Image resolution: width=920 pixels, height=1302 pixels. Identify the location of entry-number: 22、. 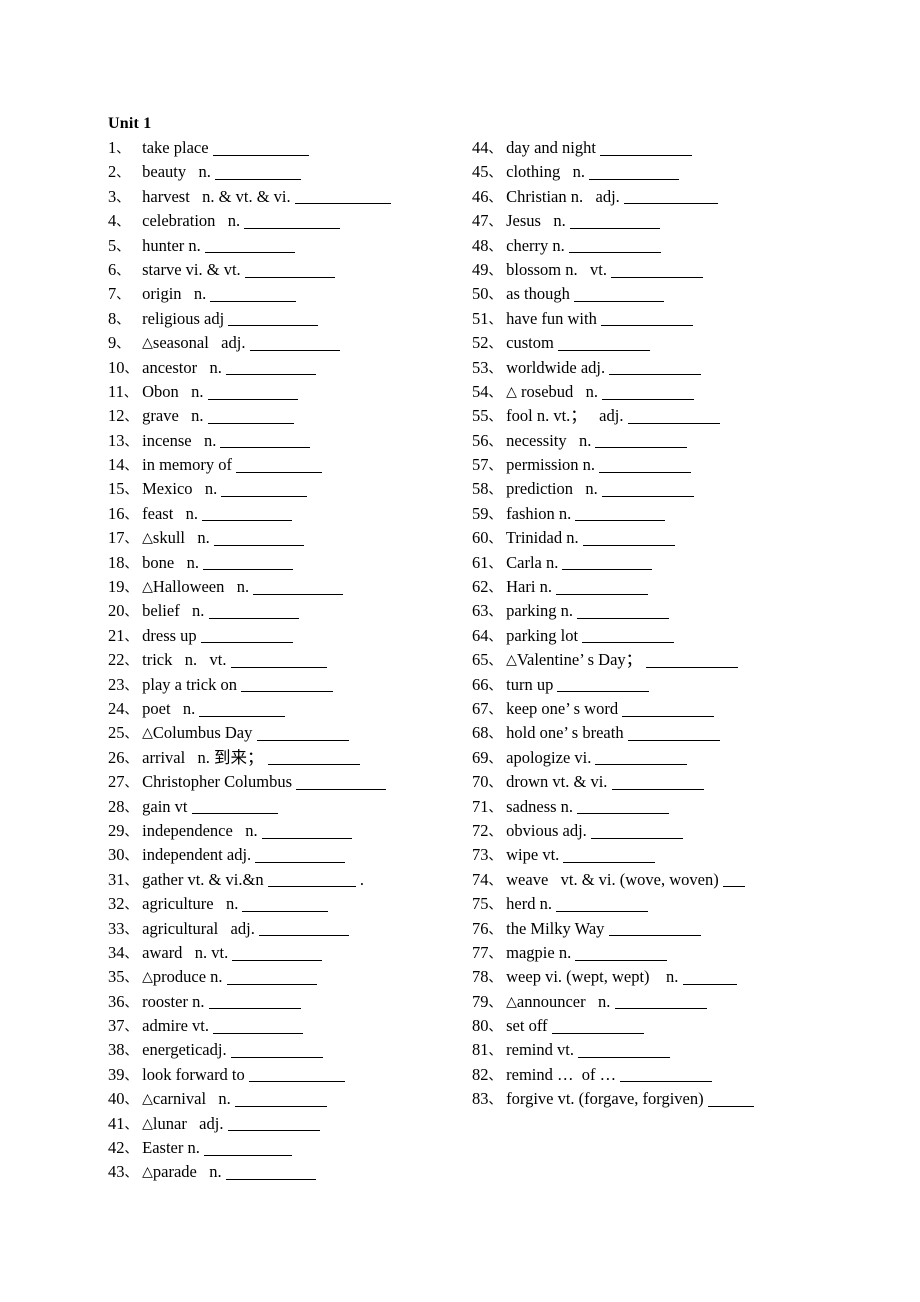
(123, 660).